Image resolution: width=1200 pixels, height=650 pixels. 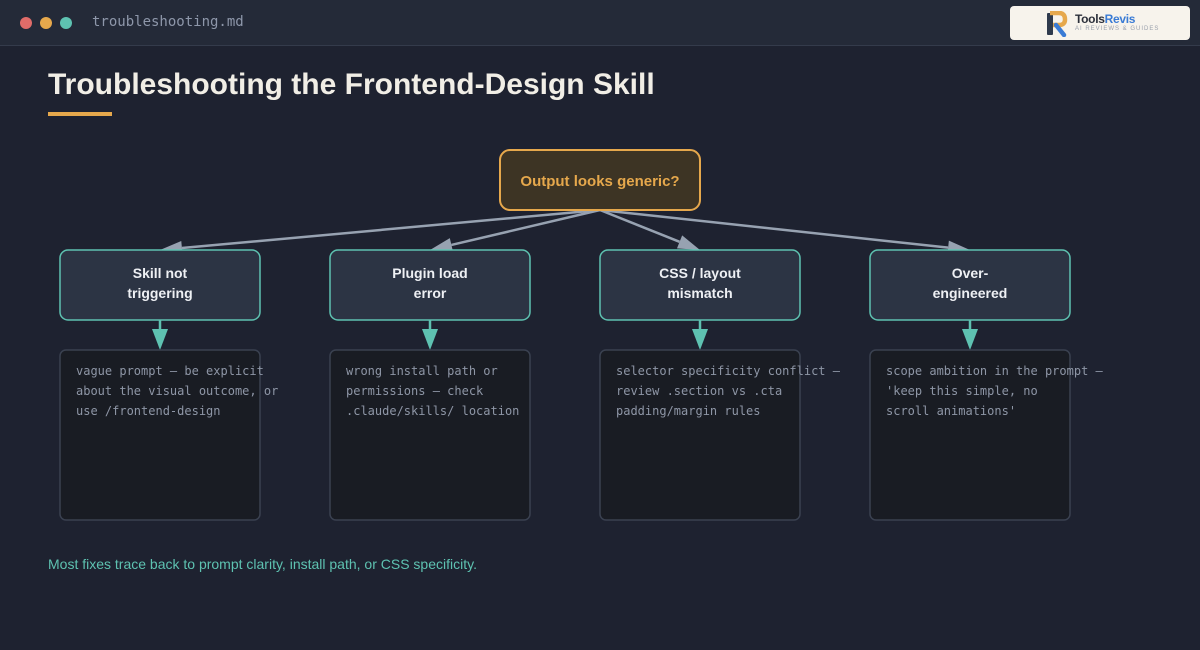 I want to click on down-arrow-head-css-layout-mismatch, so click(x=700, y=339).